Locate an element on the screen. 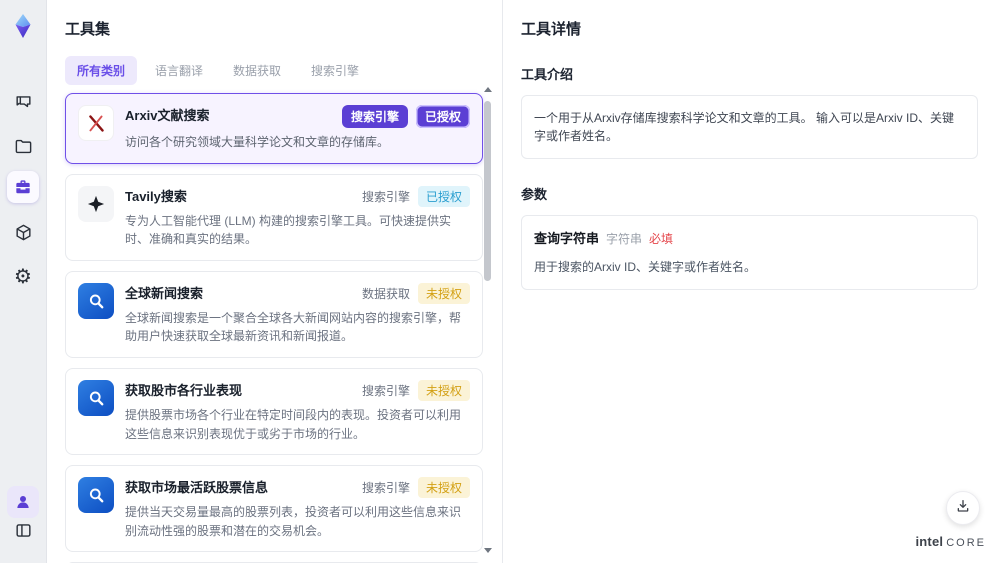 This screenshot has height=563, width=1000. nav-models-button is located at coordinates (23, 232).